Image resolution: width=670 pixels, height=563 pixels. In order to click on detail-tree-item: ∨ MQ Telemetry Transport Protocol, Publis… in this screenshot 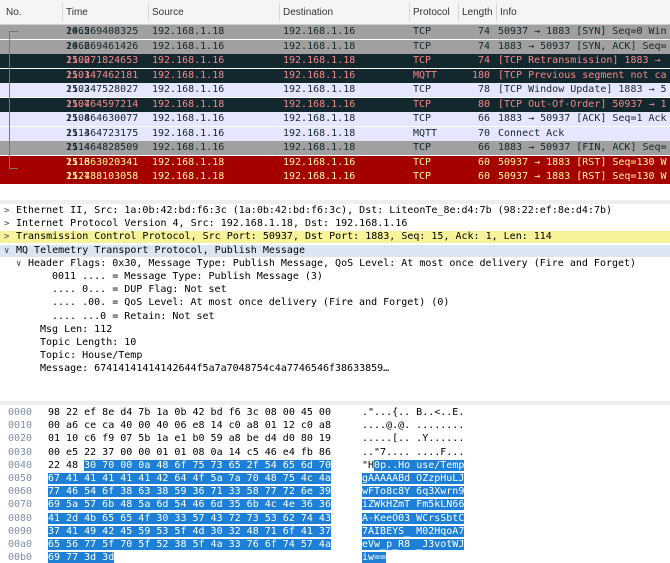, I will do `click(335, 250)`.